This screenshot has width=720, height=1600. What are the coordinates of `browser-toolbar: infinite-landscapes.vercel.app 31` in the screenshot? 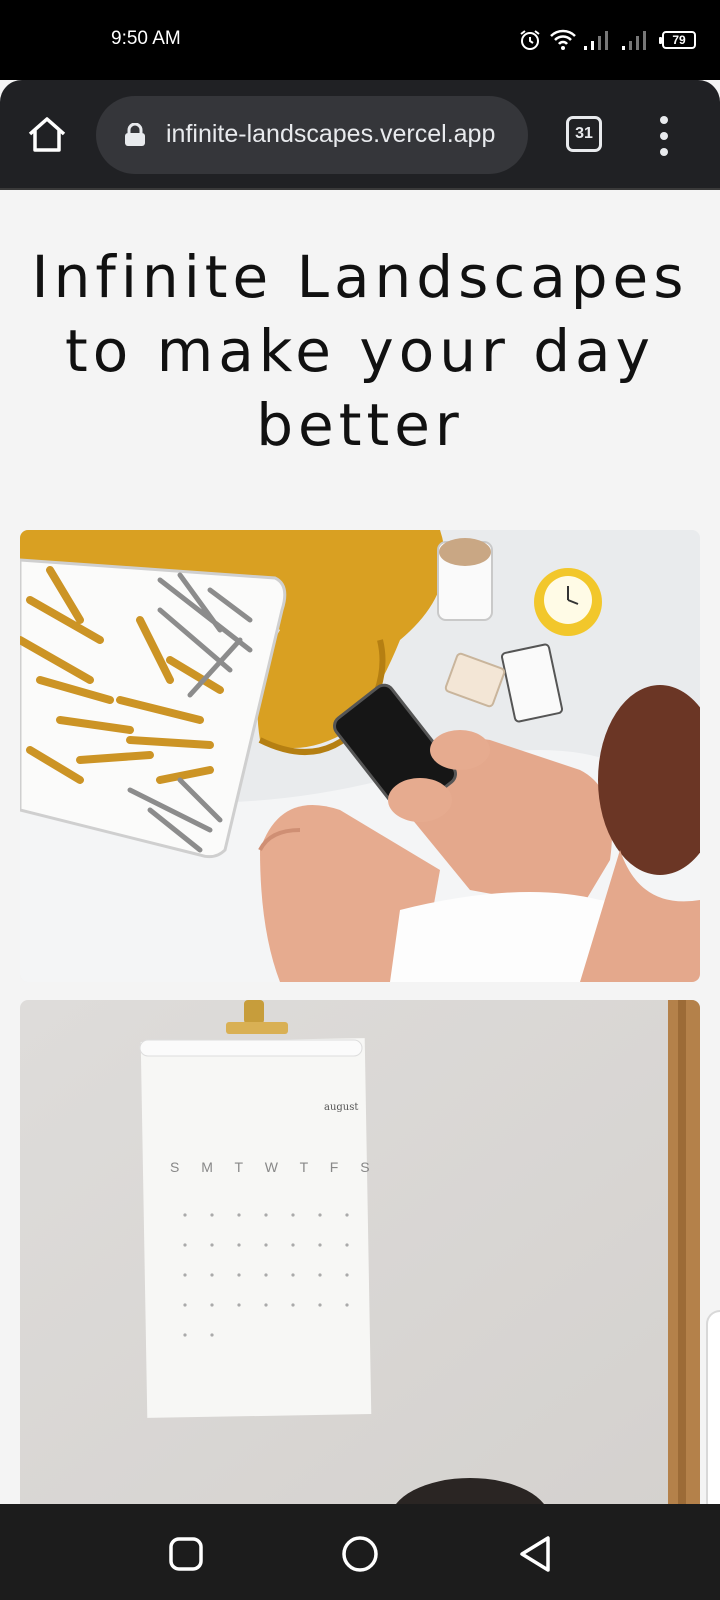 It's located at (360, 135).